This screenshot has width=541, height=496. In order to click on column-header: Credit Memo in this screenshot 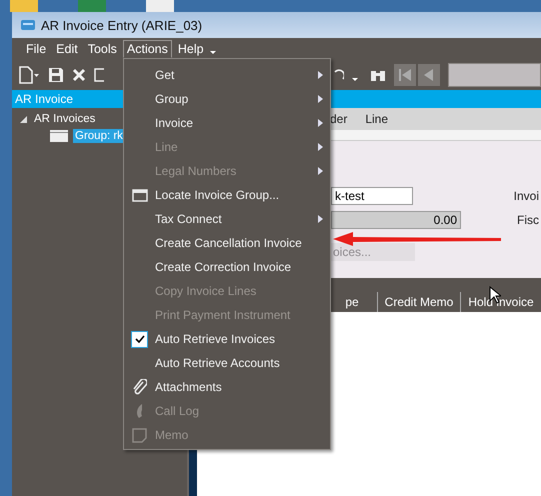, I will do `click(418, 302)`.